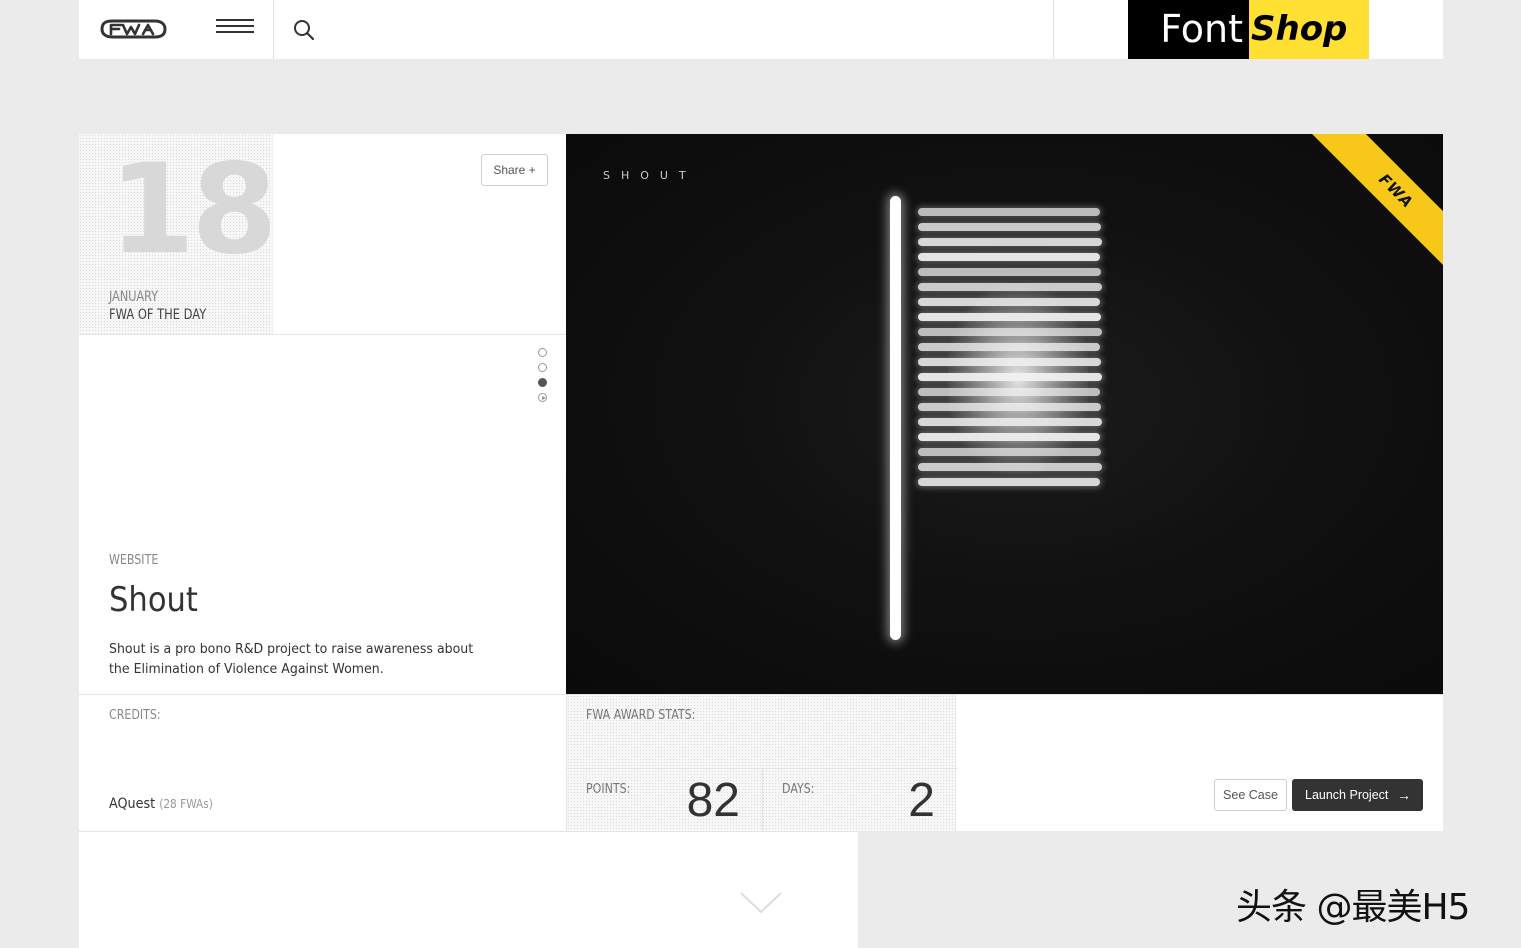 This screenshot has width=1521, height=948. I want to click on fontshop-banner-shop: Shop, so click(1309, 29).